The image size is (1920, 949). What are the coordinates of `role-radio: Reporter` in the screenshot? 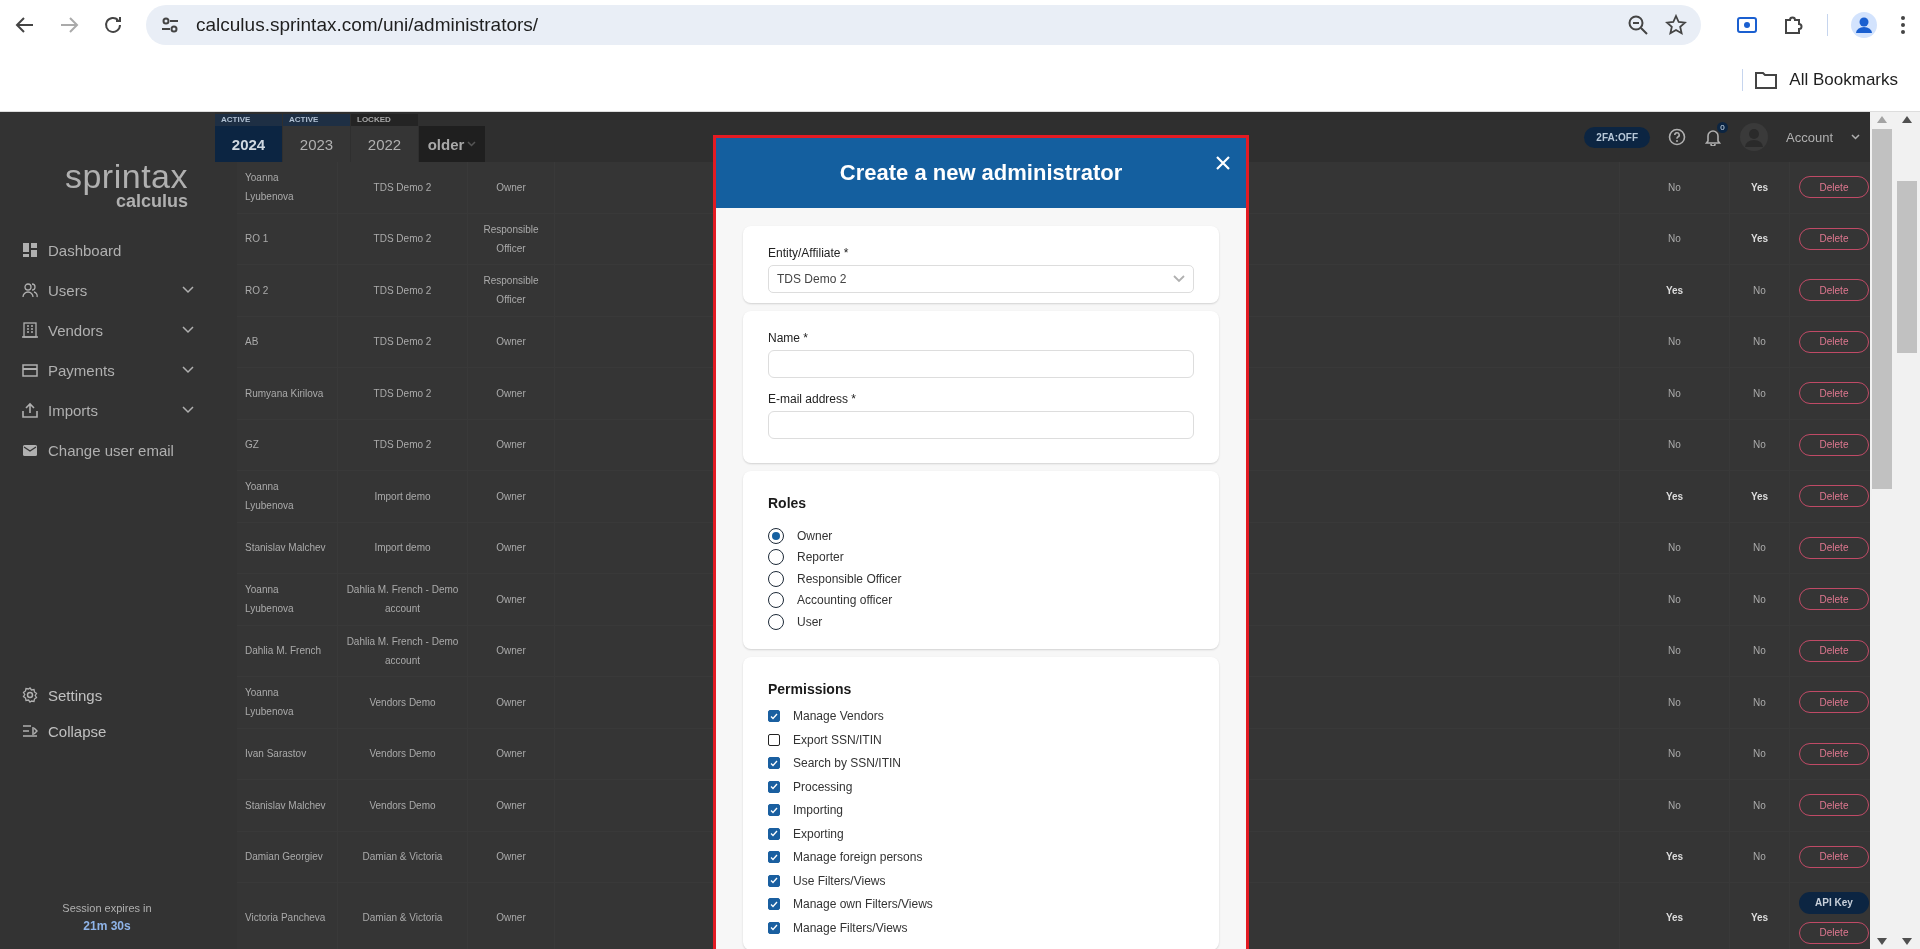 It's located at (981, 557).